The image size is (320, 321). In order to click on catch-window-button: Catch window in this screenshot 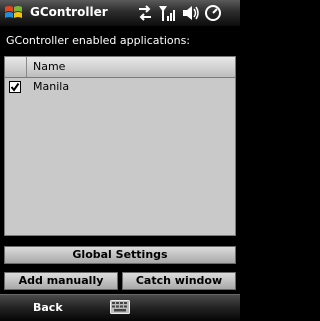, I will do `click(179, 281)`.